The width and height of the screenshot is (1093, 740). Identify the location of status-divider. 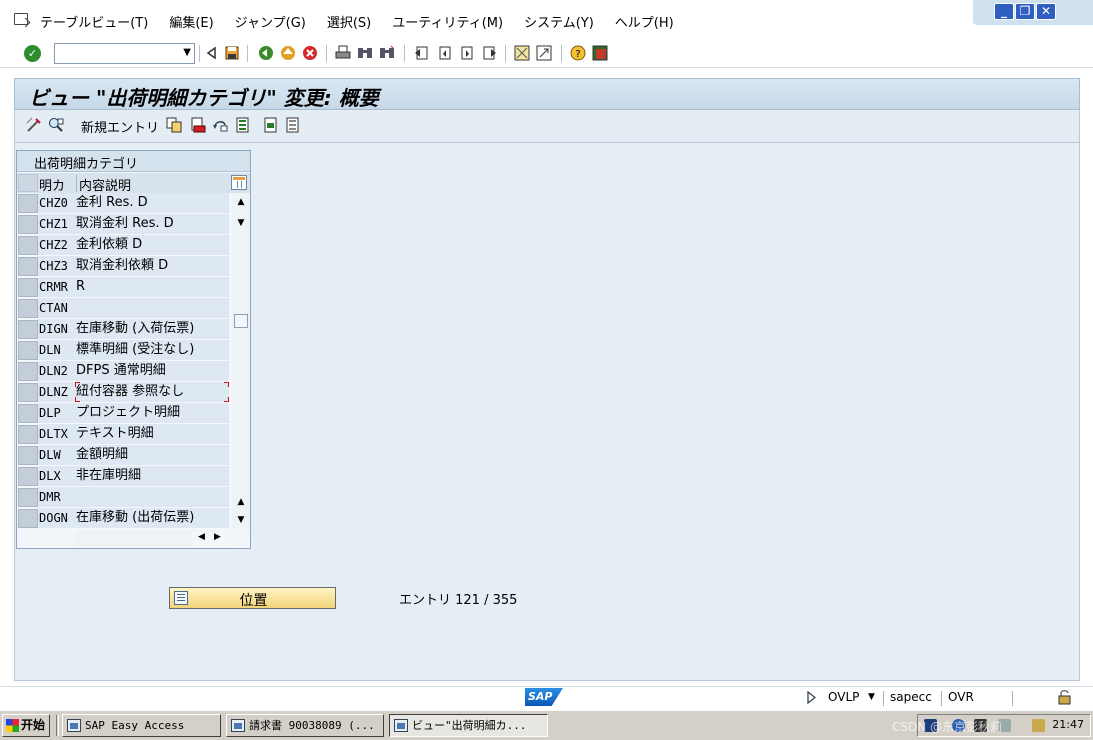
(941, 698).